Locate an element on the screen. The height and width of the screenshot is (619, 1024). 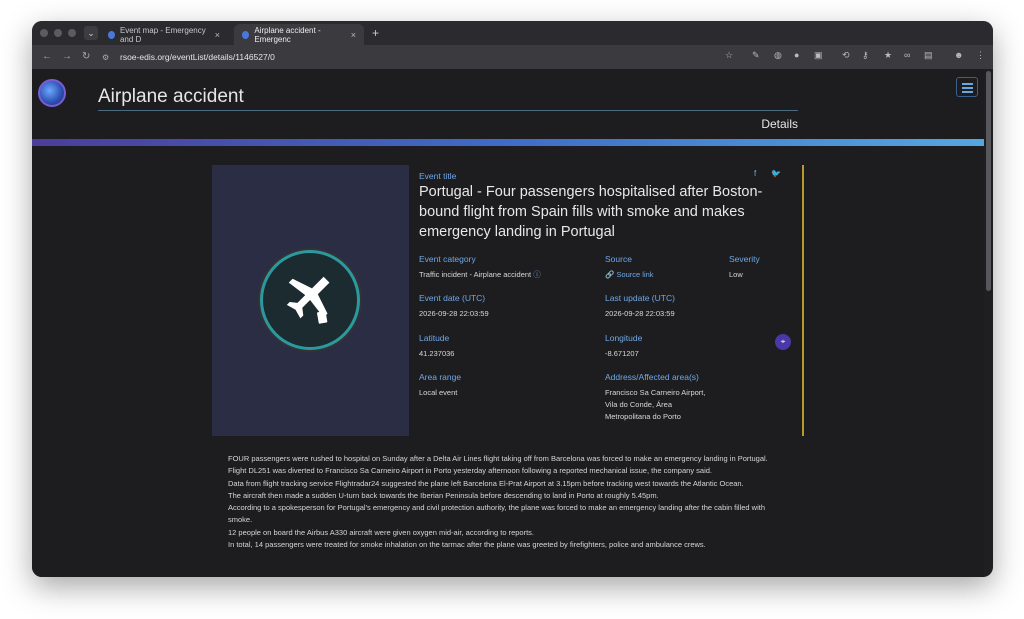
last-update-value: 2026-09-28 22:03:59 is located at coordinates (640, 313).